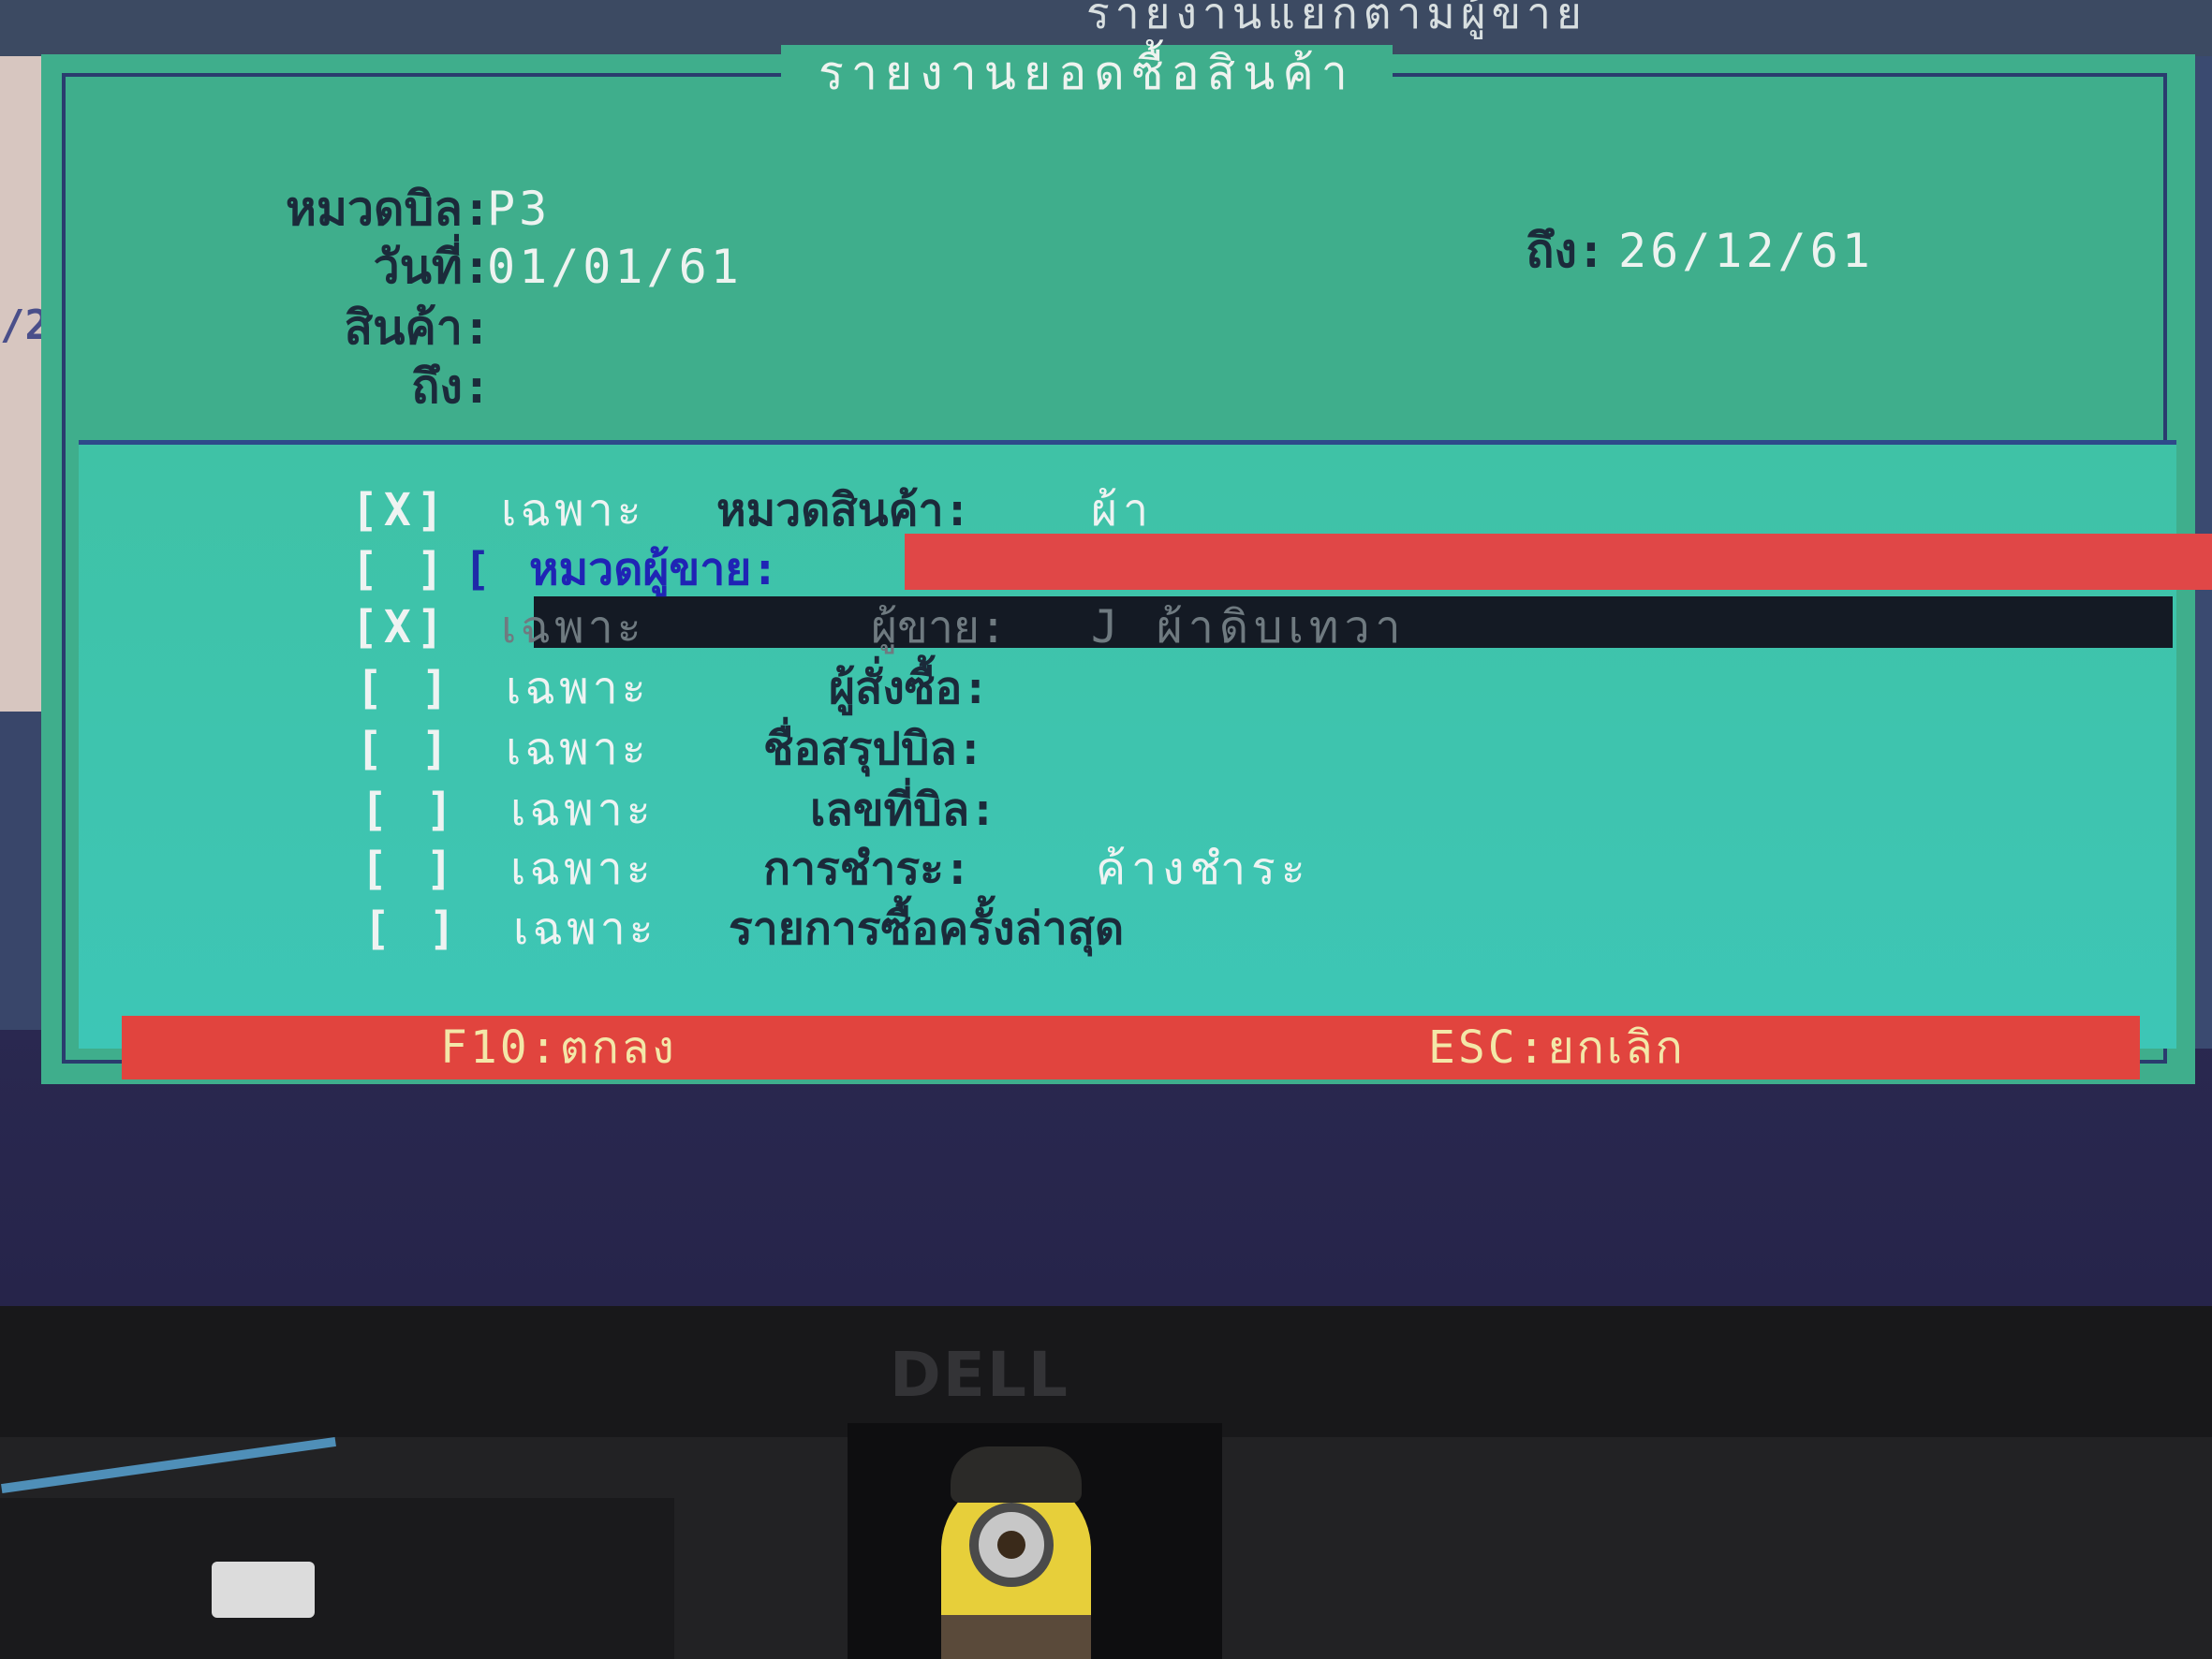  I want to click on product-to-field, so click(627, 387).